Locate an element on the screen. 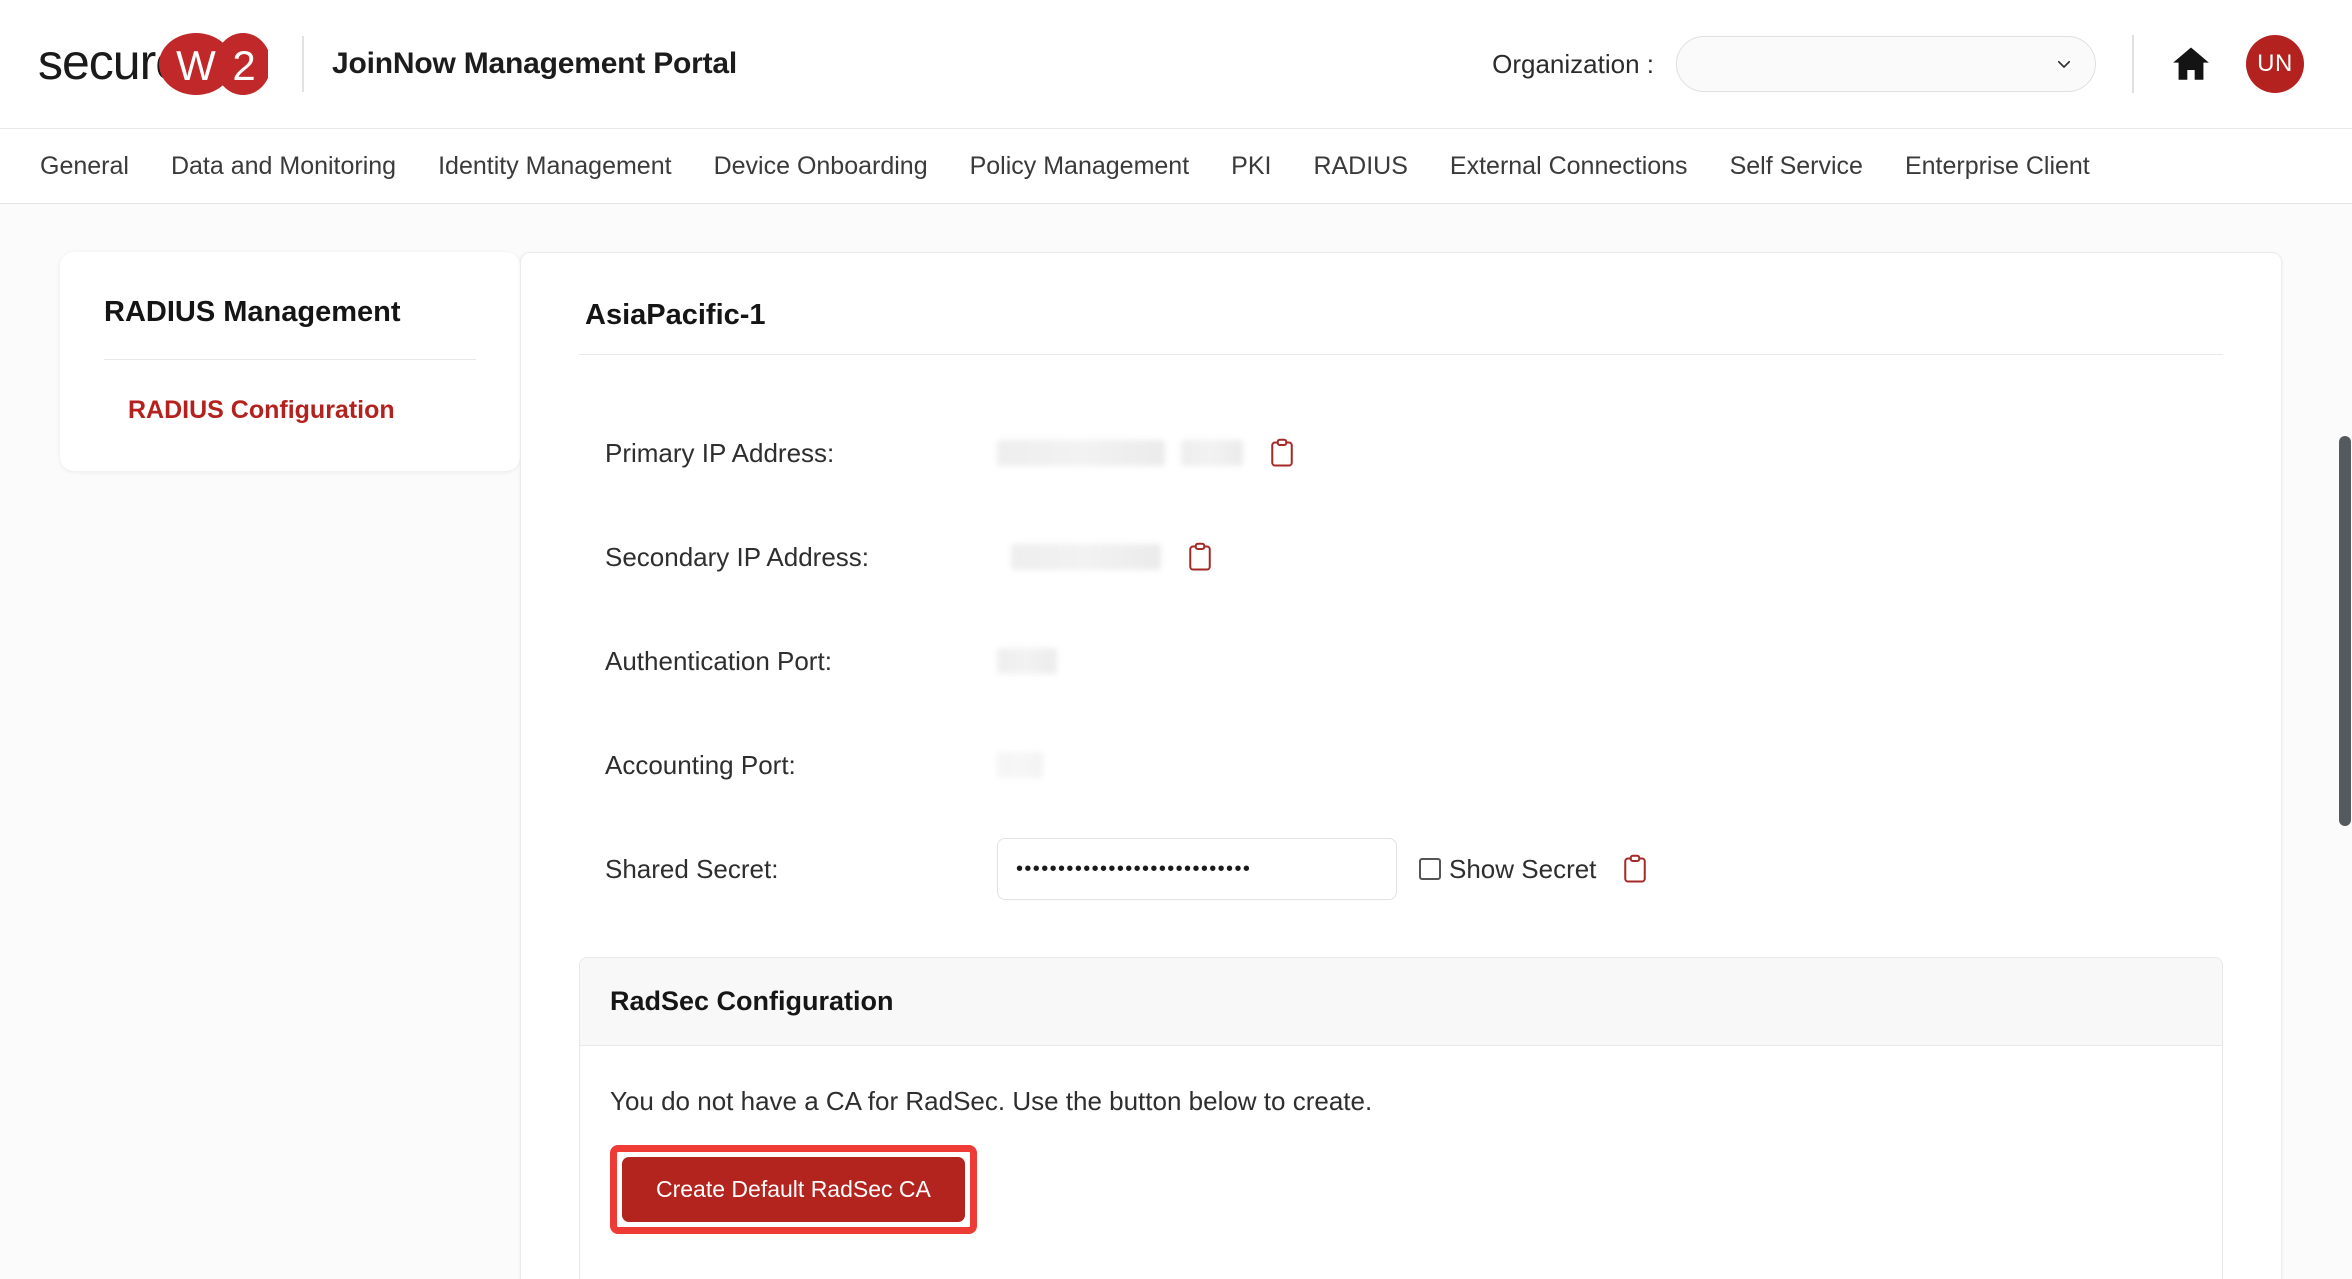  primary-ip-value-redacted is located at coordinates (1120, 453).